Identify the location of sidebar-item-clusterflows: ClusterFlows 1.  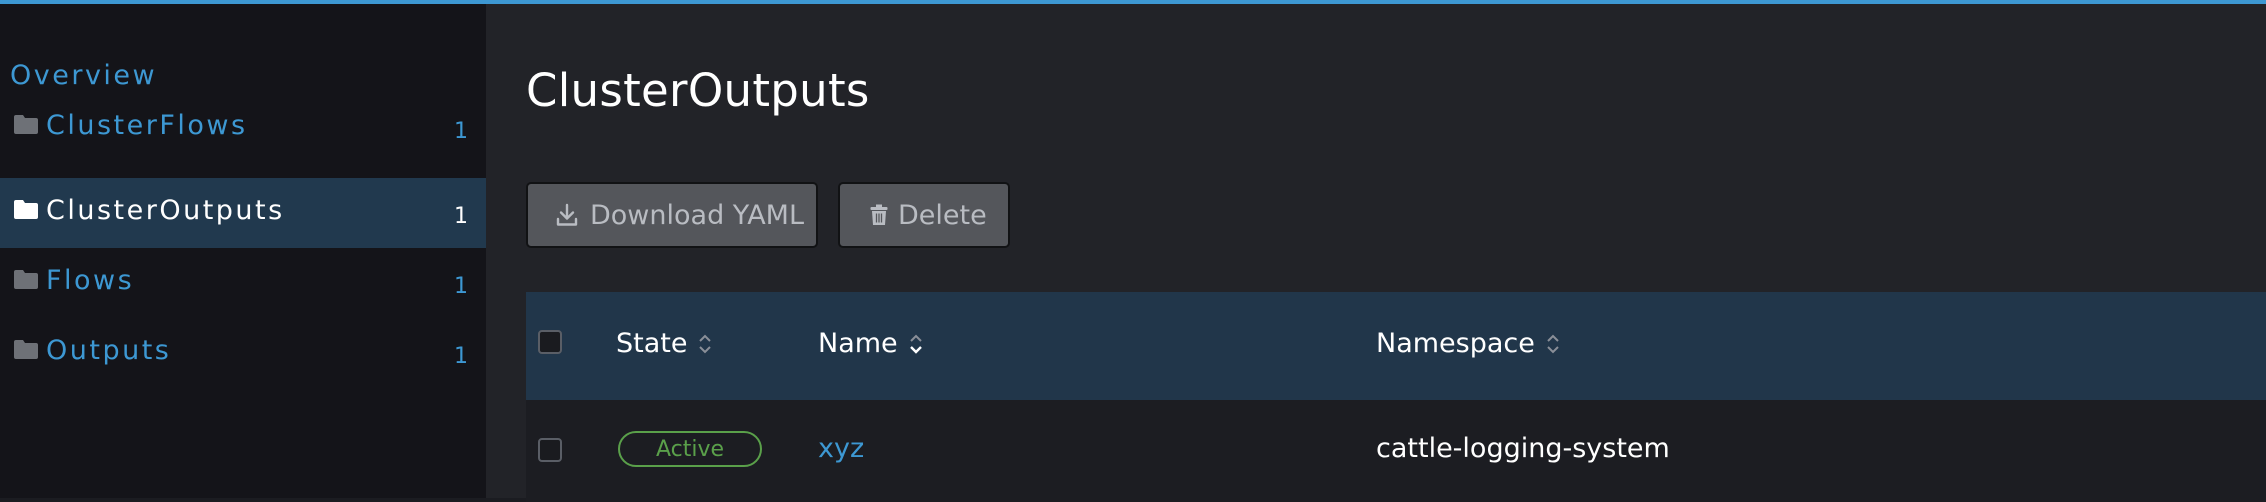
(243, 128).